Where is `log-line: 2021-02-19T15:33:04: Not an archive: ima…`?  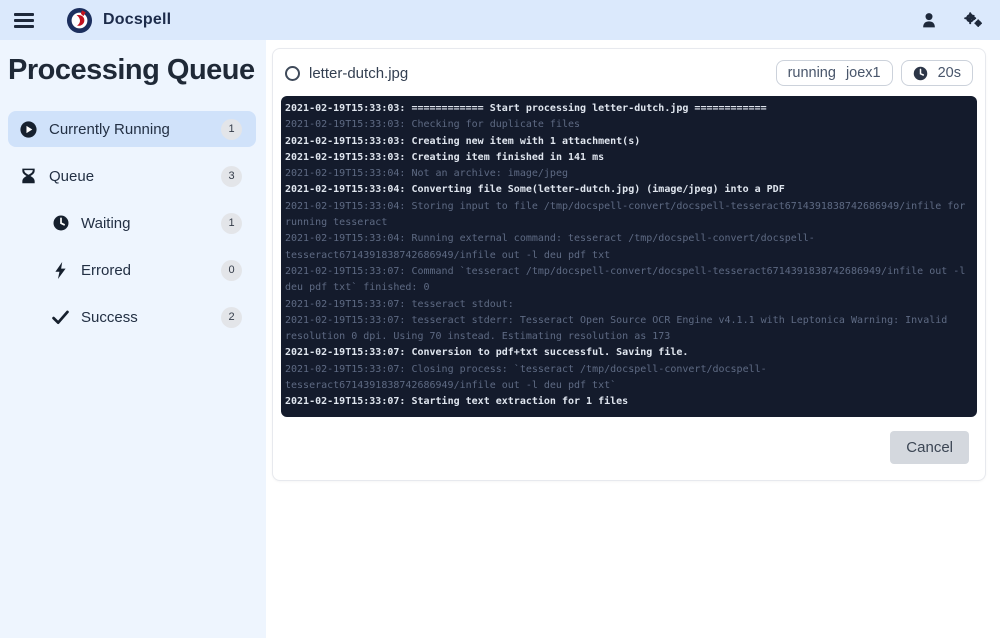
log-line: 2021-02-19T15:33:04: Not an archive: ima… is located at coordinates (629, 174).